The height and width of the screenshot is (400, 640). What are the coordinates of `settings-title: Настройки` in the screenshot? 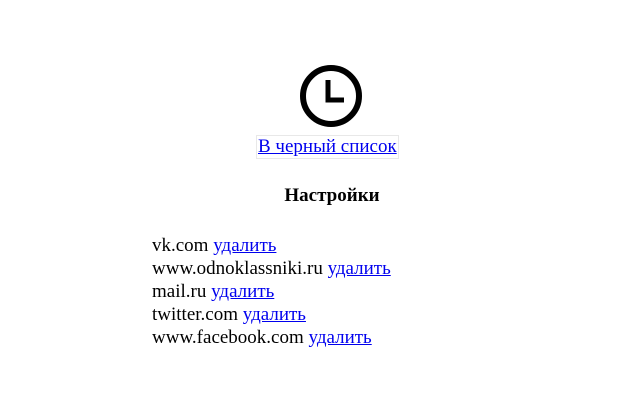 It's located at (332, 195).